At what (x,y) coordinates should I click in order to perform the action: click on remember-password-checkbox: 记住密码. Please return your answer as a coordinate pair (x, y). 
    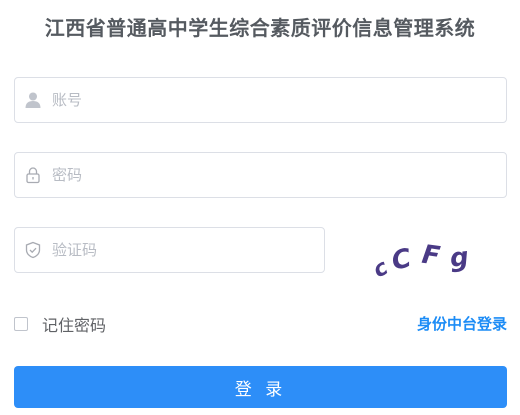
    Looking at the image, I should click on (60, 324).